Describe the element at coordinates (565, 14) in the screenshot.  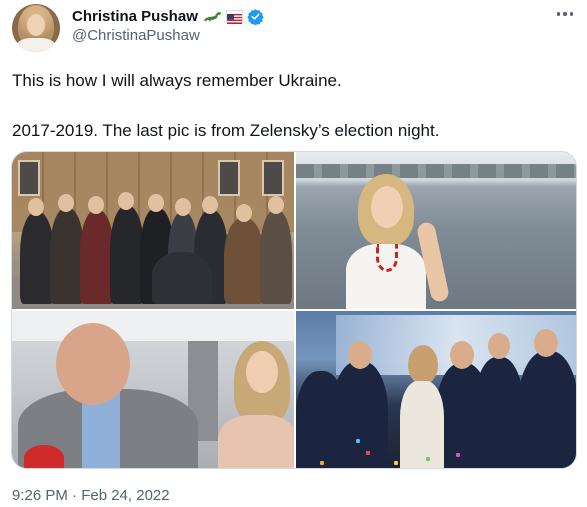
I see `more-options-icon` at that location.